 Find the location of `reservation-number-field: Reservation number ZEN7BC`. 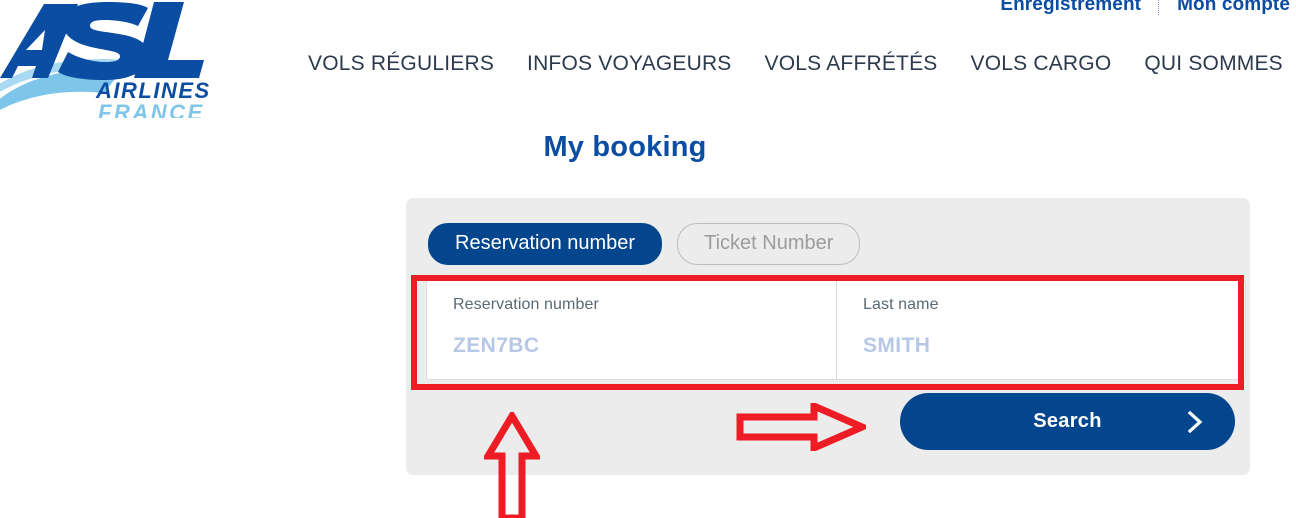

reservation-number-field: Reservation number ZEN7BC is located at coordinates (631, 330).